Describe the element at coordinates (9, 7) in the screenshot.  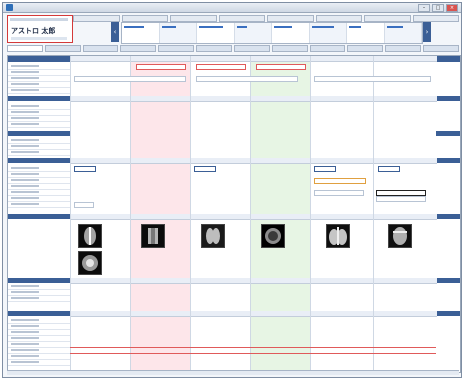
I see `application-icon` at that location.